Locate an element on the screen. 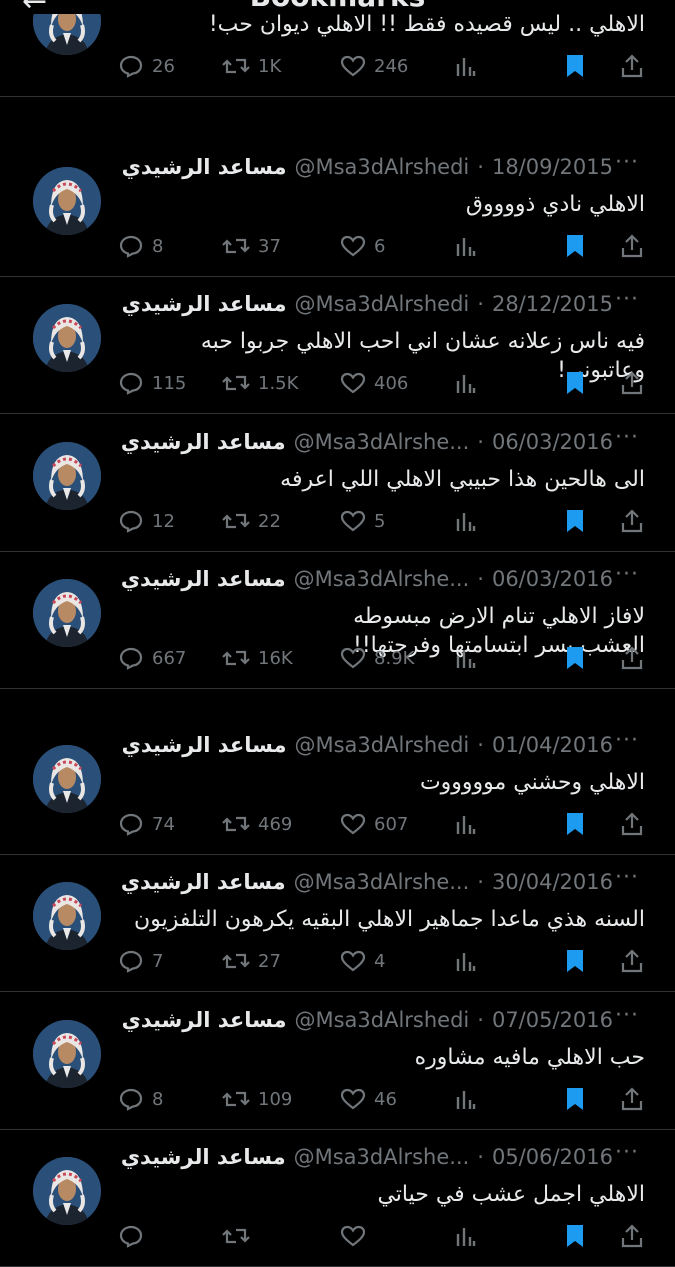  retweet-button: 1.5K is located at coordinates (260, 383).